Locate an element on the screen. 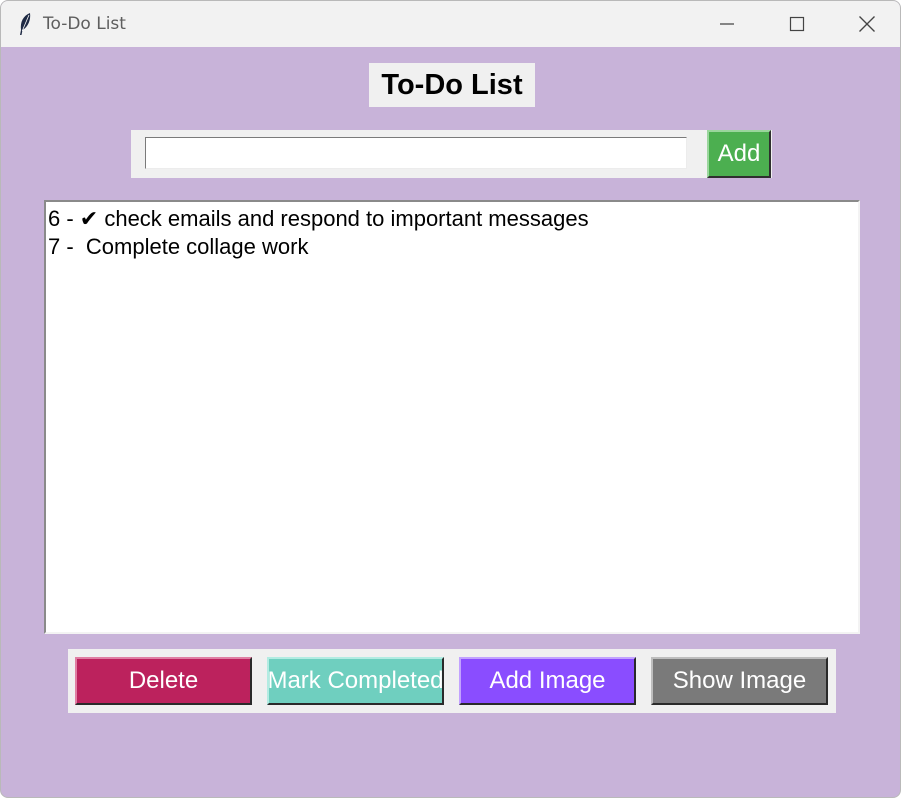 The width and height of the screenshot is (901, 798). task-input is located at coordinates (416, 153).